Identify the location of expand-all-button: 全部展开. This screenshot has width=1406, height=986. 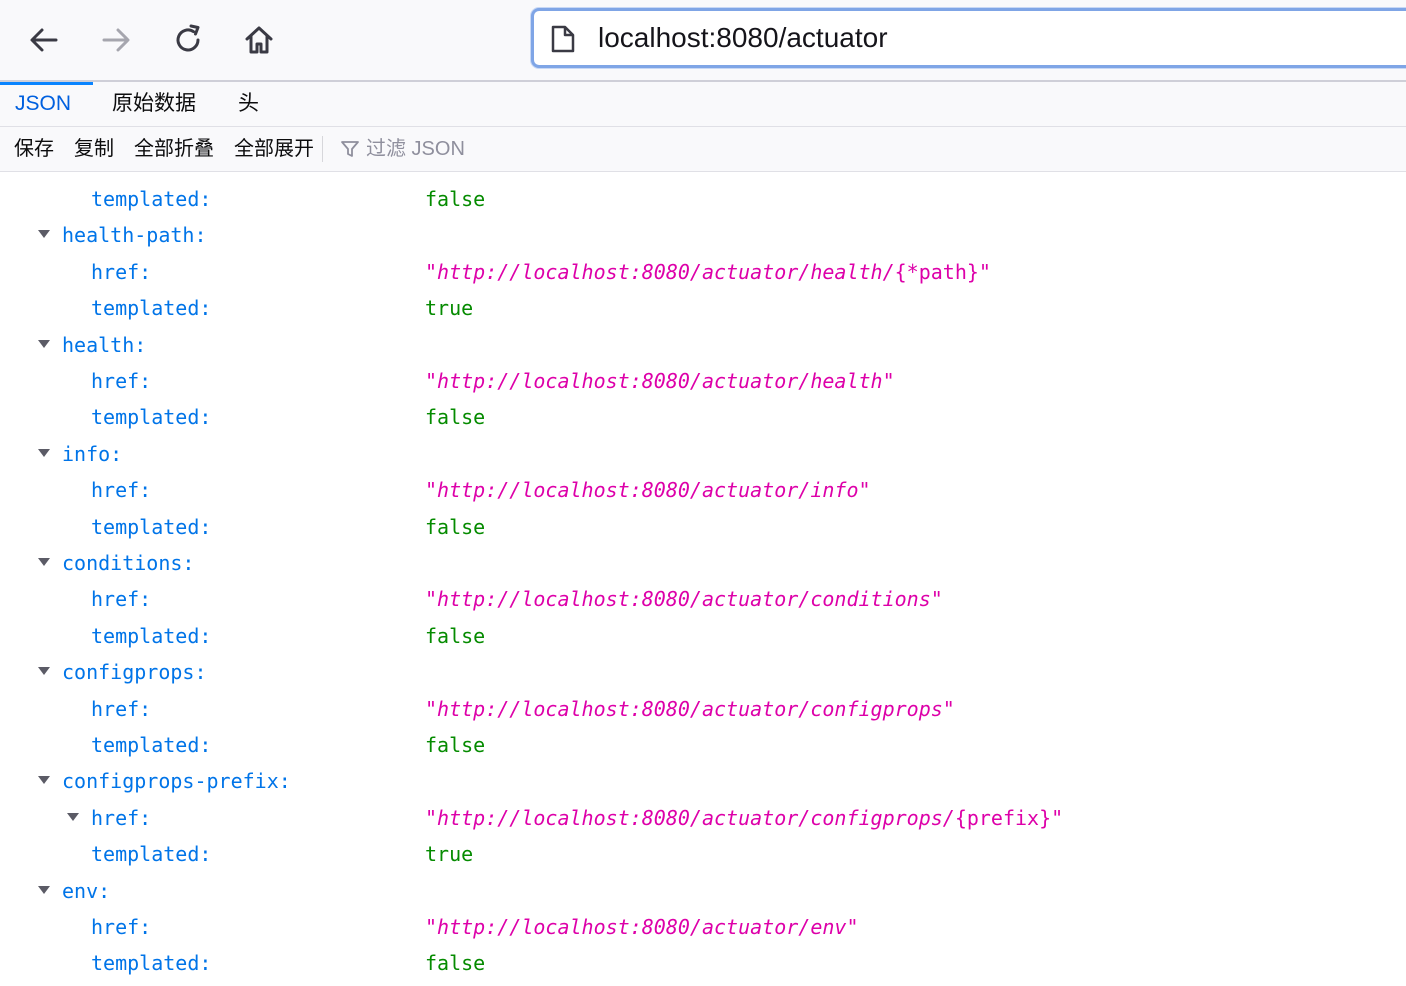
(274, 149).